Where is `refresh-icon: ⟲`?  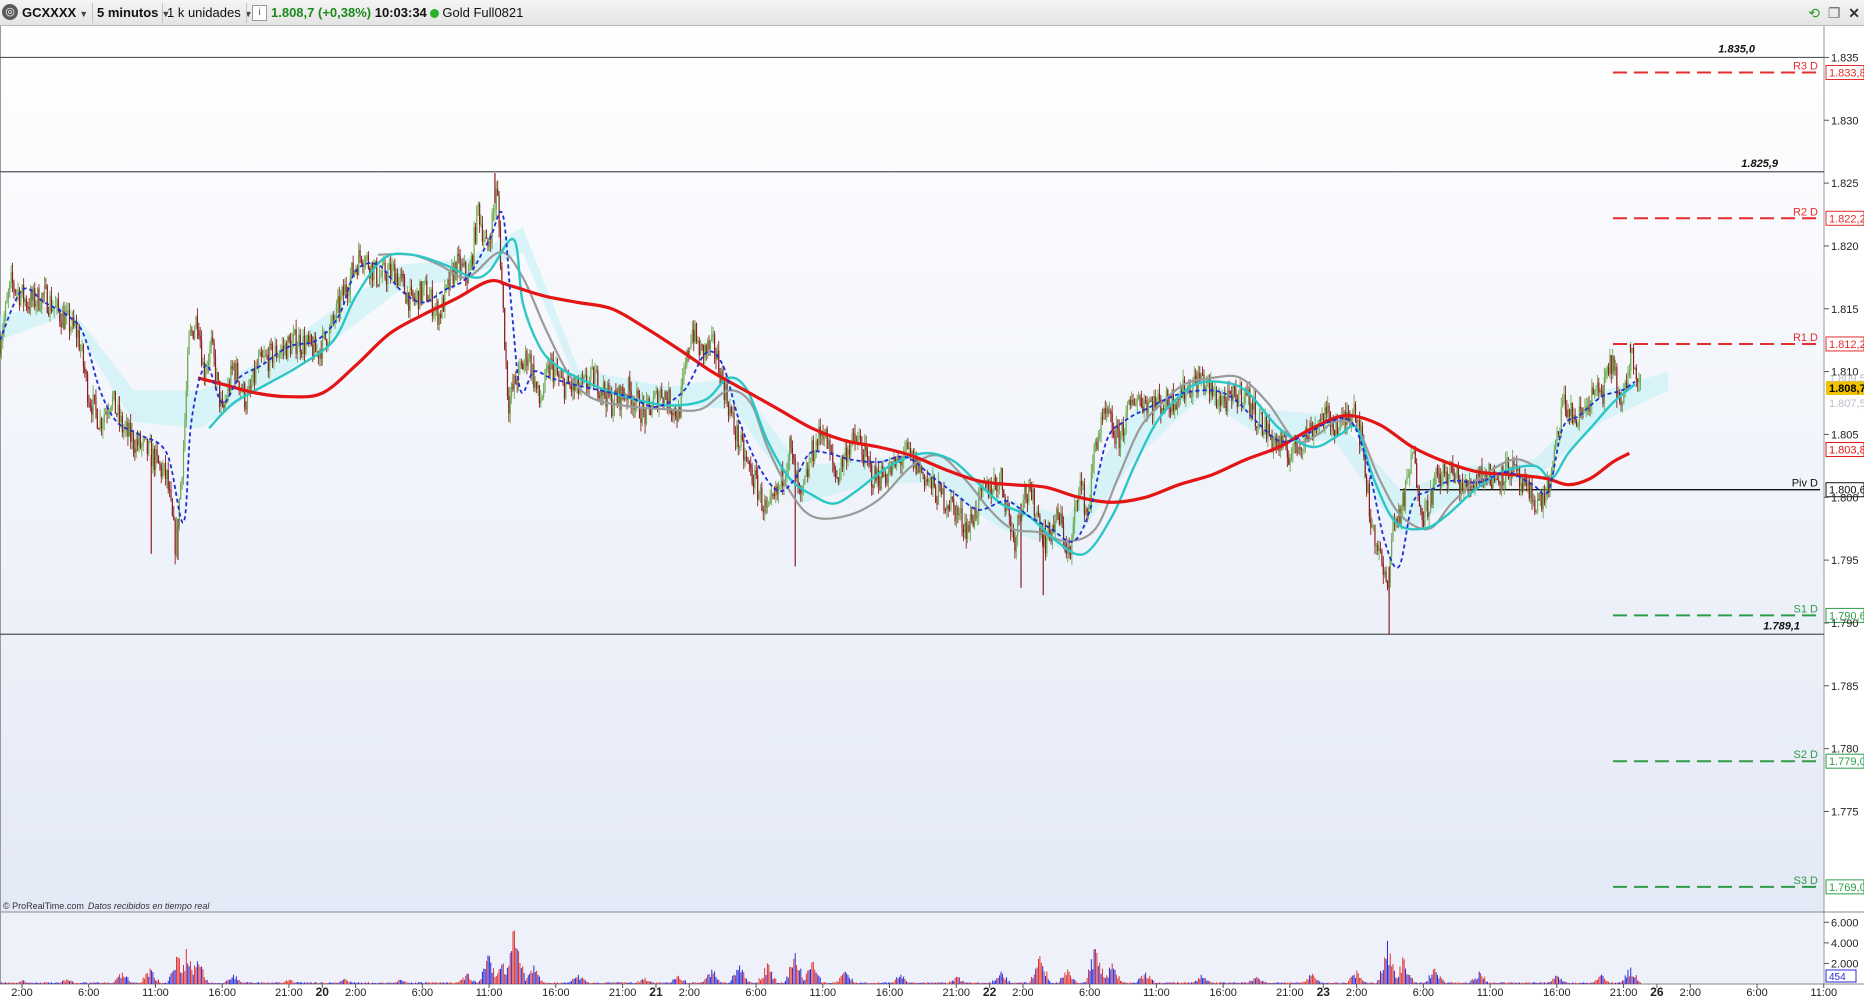 refresh-icon: ⟲ is located at coordinates (1814, 13).